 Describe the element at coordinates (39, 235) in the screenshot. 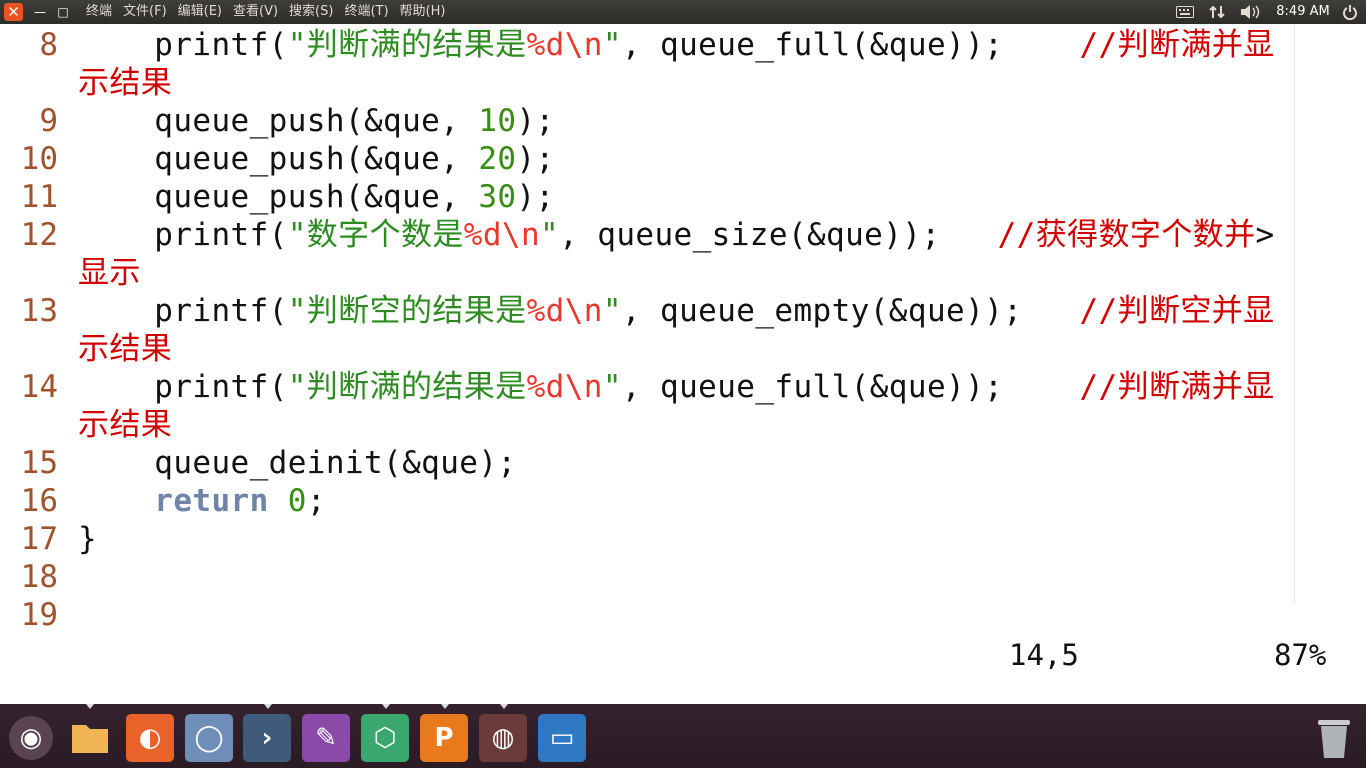

I see `line-number: 12` at that location.